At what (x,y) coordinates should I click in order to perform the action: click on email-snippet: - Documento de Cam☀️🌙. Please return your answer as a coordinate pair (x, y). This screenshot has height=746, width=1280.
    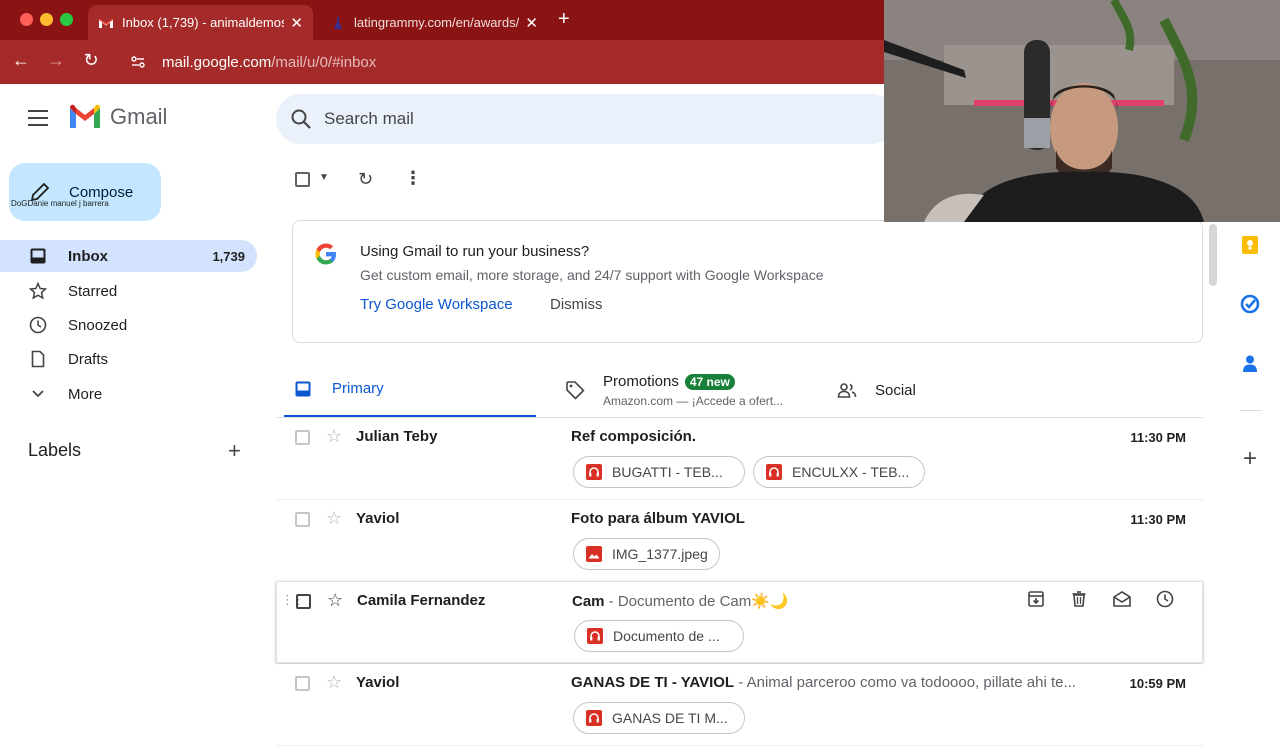
    Looking at the image, I should click on (696, 601).